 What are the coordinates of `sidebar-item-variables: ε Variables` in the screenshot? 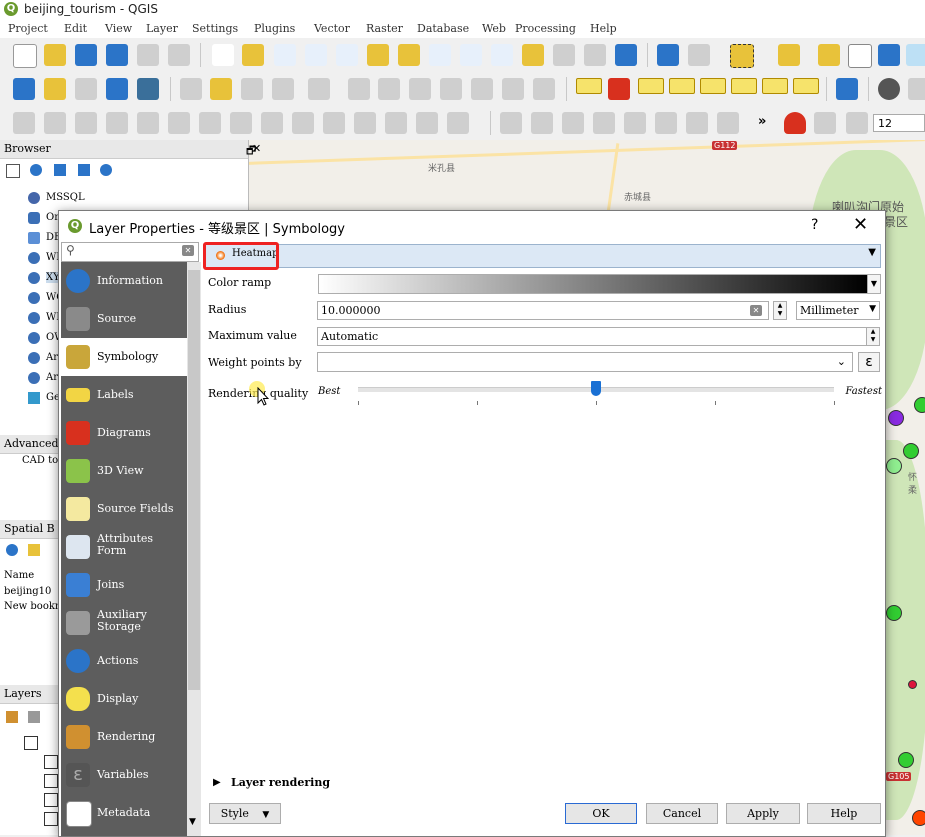 It's located at (124, 775).